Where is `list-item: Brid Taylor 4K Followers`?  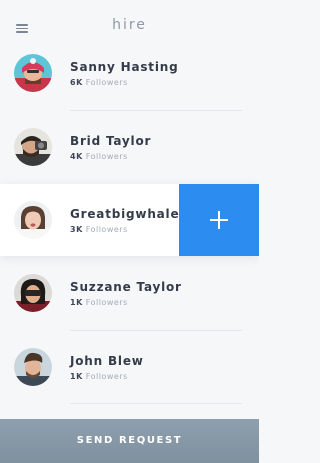 list-item: Brid Taylor 4K Followers is located at coordinates (129, 148).